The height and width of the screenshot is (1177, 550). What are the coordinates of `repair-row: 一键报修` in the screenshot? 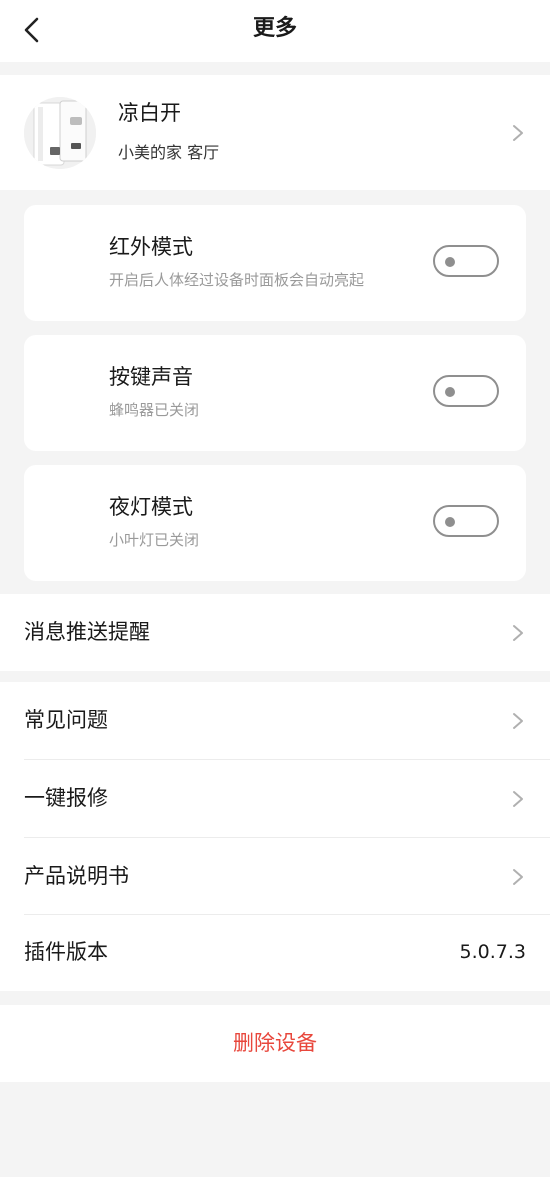 It's located at (275, 798).